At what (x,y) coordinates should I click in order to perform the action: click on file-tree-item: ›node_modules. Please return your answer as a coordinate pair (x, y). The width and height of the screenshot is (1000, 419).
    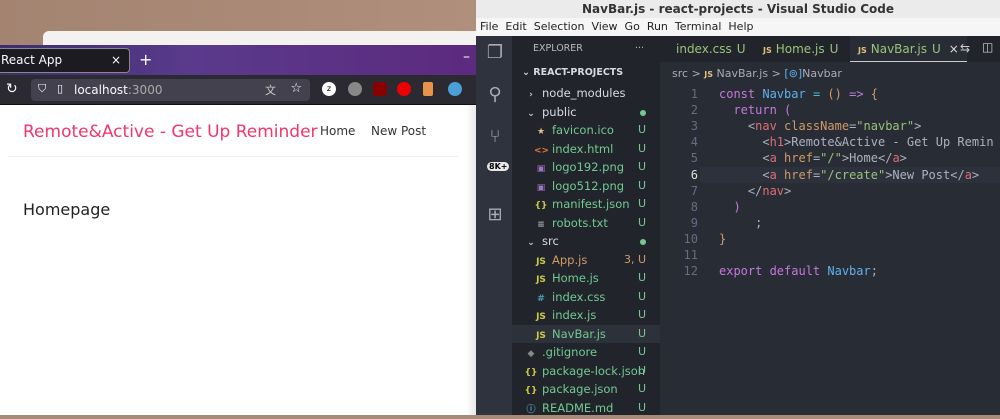
    Looking at the image, I should click on (586, 93).